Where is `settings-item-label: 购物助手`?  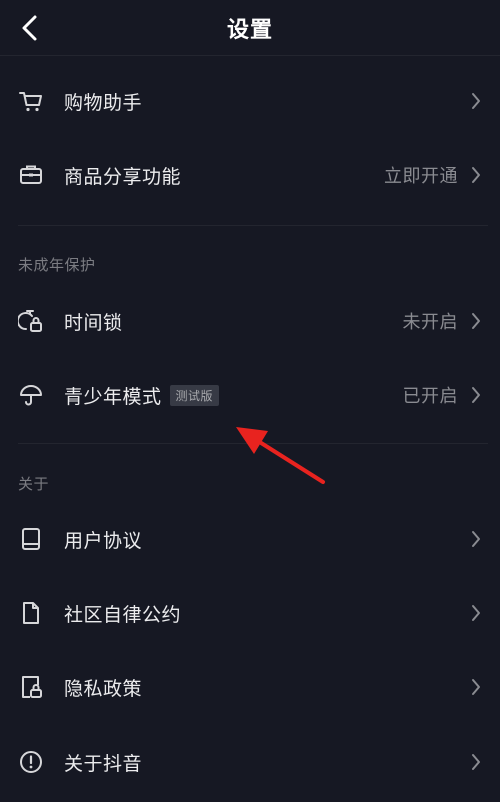 settings-item-label: 购物助手 is located at coordinates (103, 102).